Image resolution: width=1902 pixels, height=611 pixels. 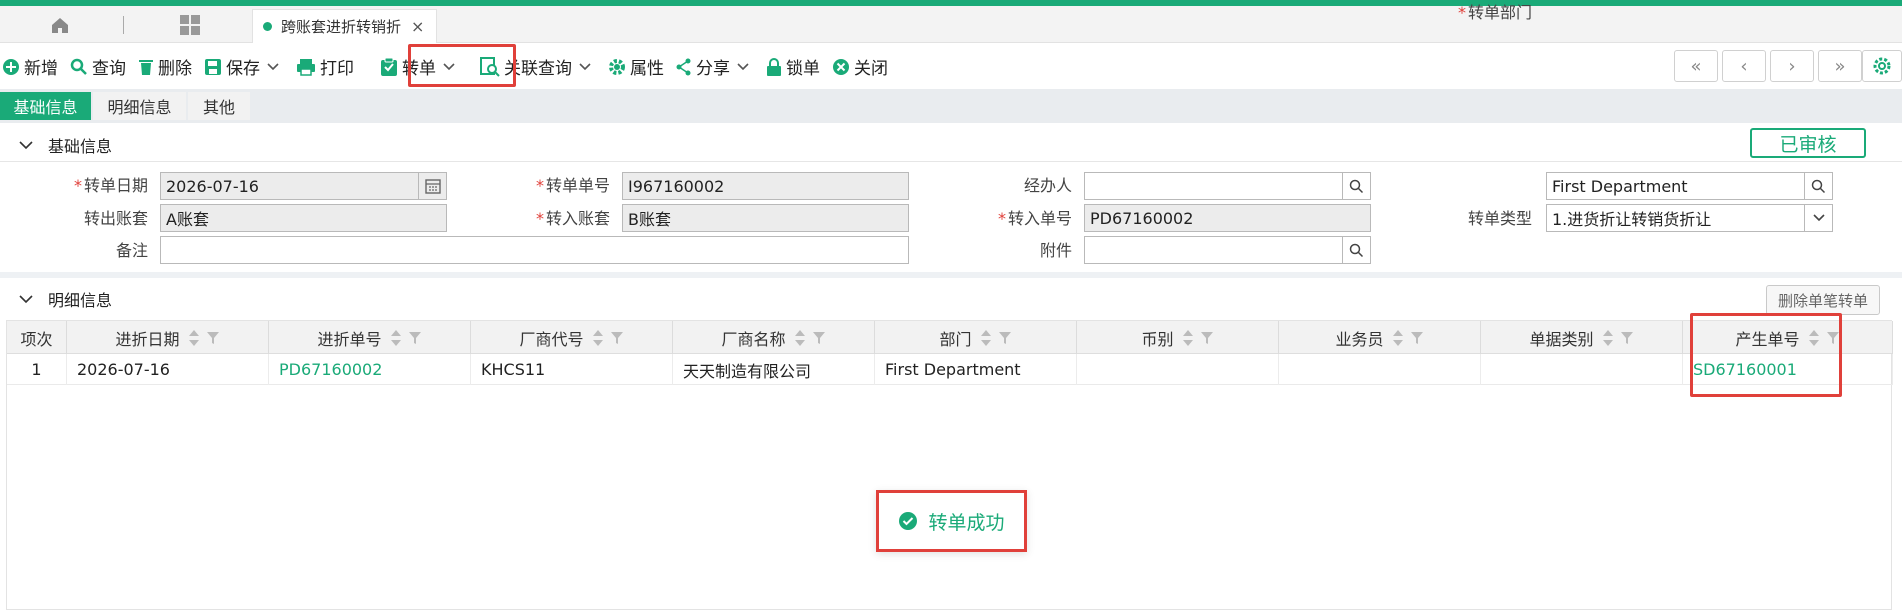 What do you see at coordinates (45, 106) in the screenshot?
I see `tab-basic-info: 基础信息` at bounding box center [45, 106].